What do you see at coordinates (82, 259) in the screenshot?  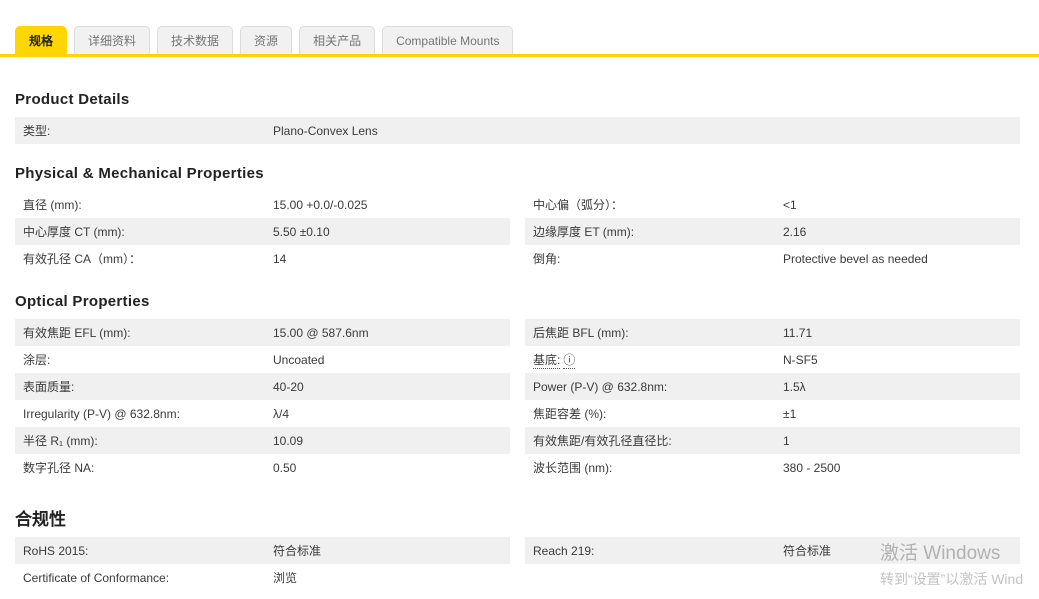 I see `spec-label-text: 有效孔径 CA（mm）：` at bounding box center [82, 259].